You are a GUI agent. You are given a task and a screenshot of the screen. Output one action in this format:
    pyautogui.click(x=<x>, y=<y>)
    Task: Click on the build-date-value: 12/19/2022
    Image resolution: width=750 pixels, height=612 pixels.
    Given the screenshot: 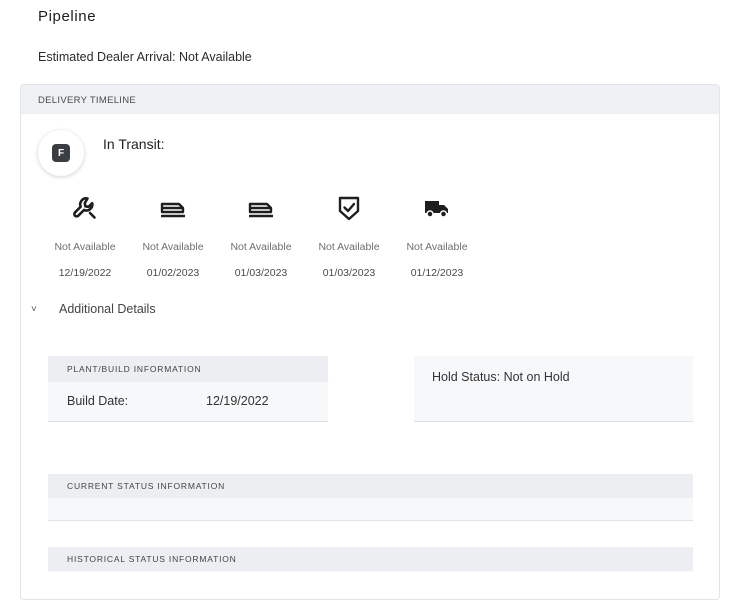 What is the action you would take?
    pyautogui.click(x=237, y=401)
    